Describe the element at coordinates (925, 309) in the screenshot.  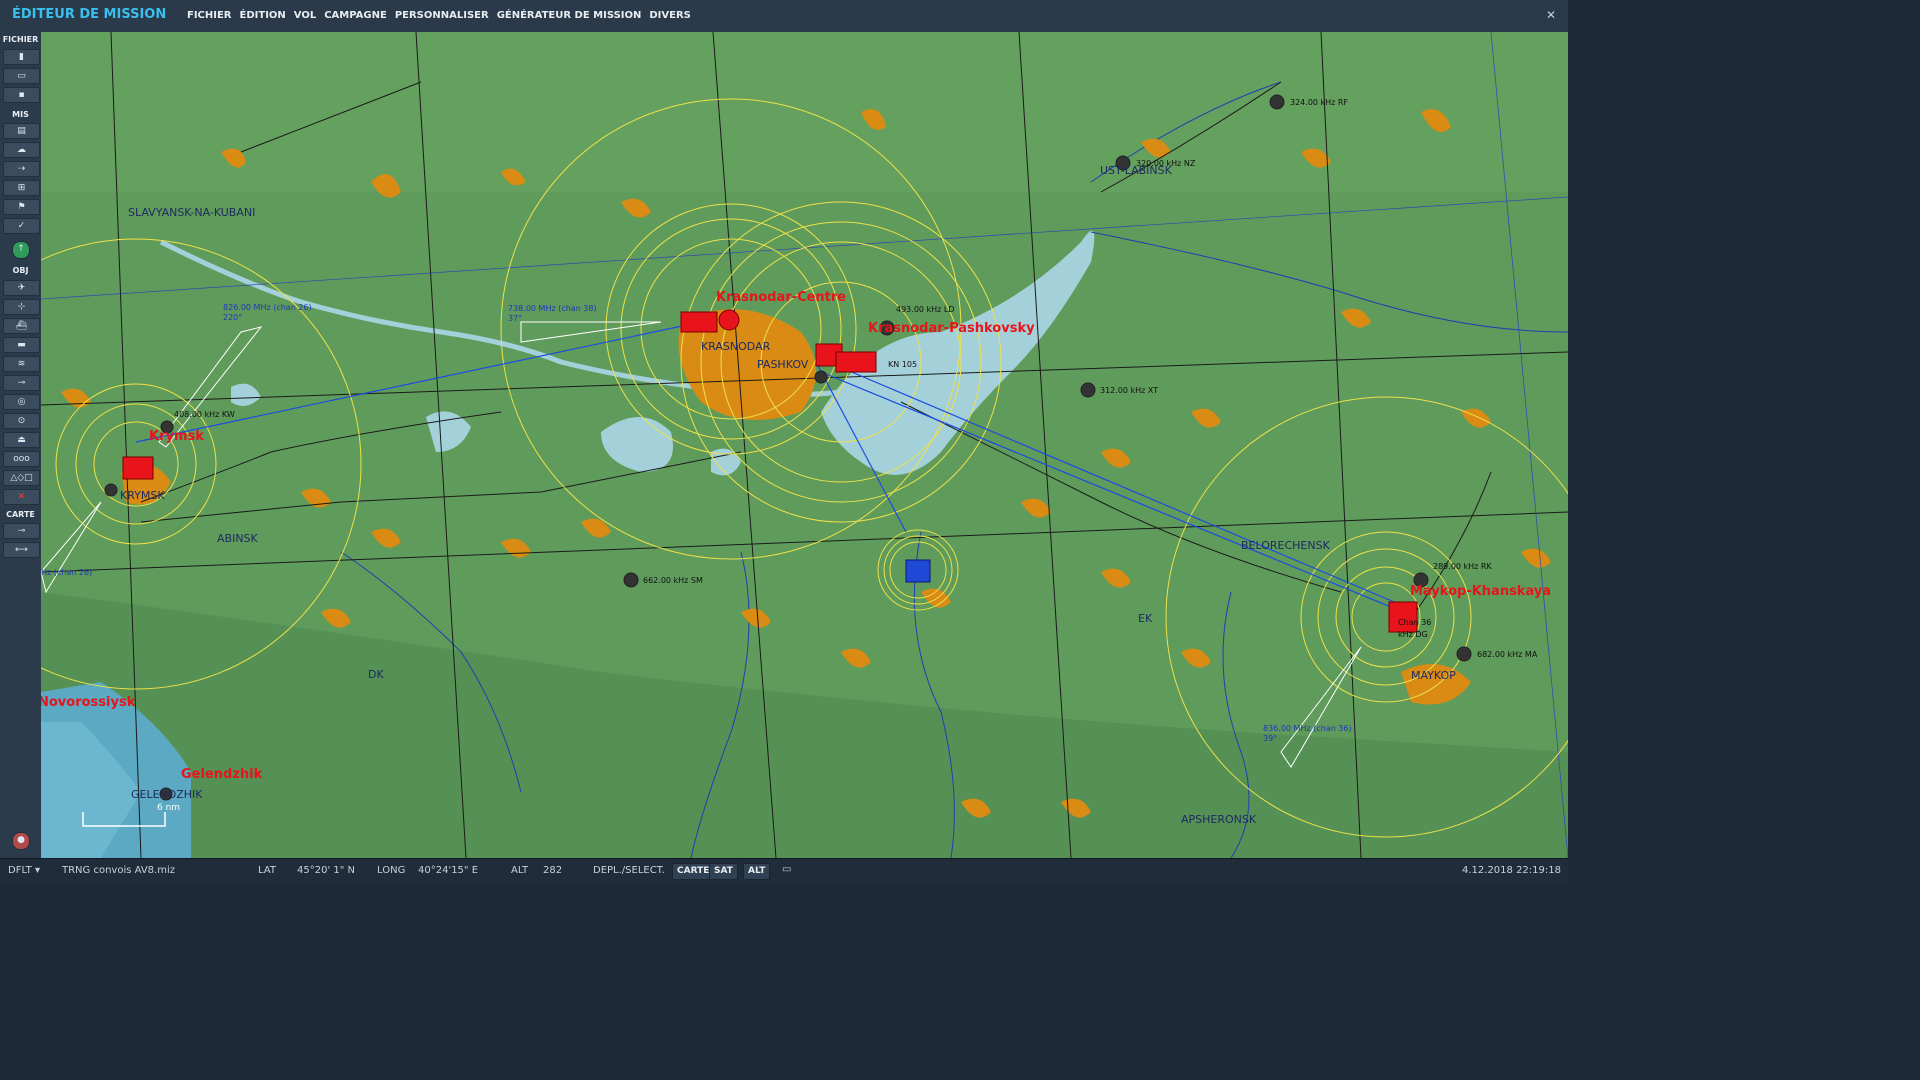
I see `navaid-label: 493.00 kHz LD` at that location.